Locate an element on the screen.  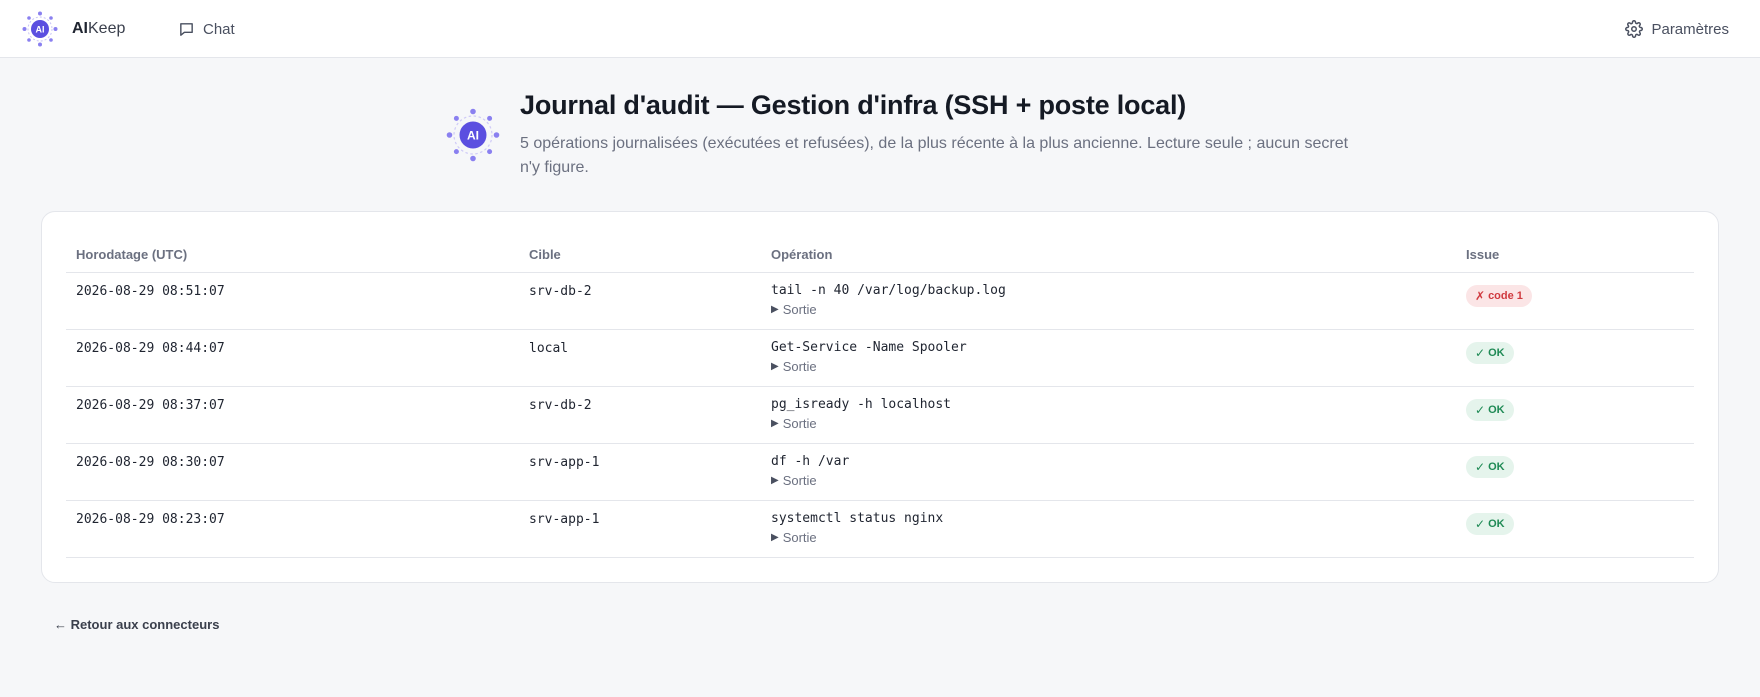
top-navbar: AI AIKeep Chat Paramètres is located at coordinates (880, 29).